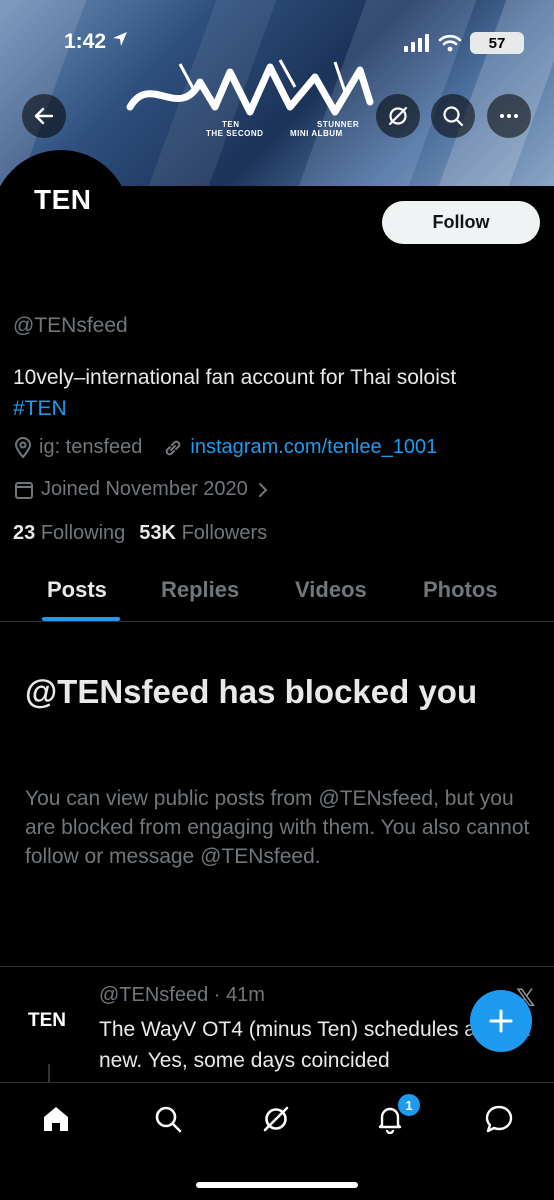 This screenshot has height=1200, width=554. Describe the element at coordinates (235, 133) in the screenshot. I see `banner-edition: THE SECOND` at that location.